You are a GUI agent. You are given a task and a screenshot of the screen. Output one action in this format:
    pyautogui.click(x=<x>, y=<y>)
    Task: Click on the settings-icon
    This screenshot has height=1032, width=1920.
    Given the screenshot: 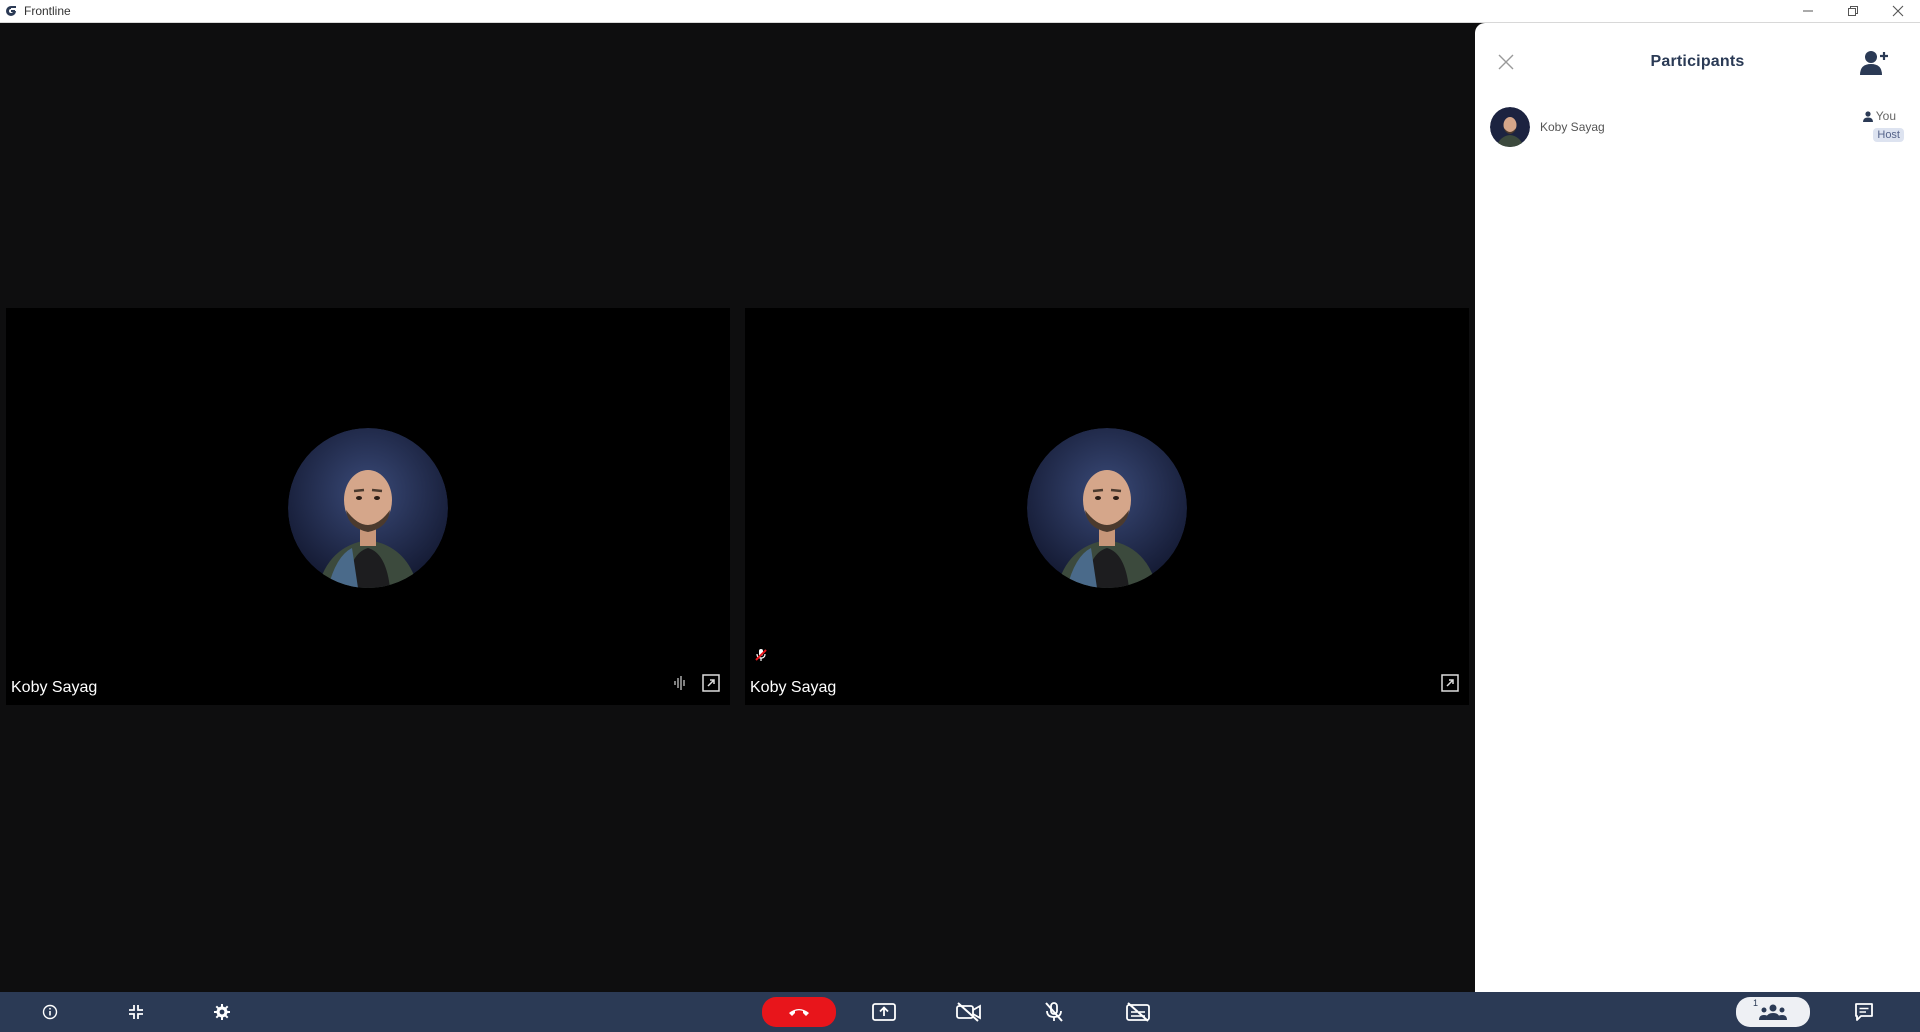 What is the action you would take?
    pyautogui.click(x=222, y=1012)
    